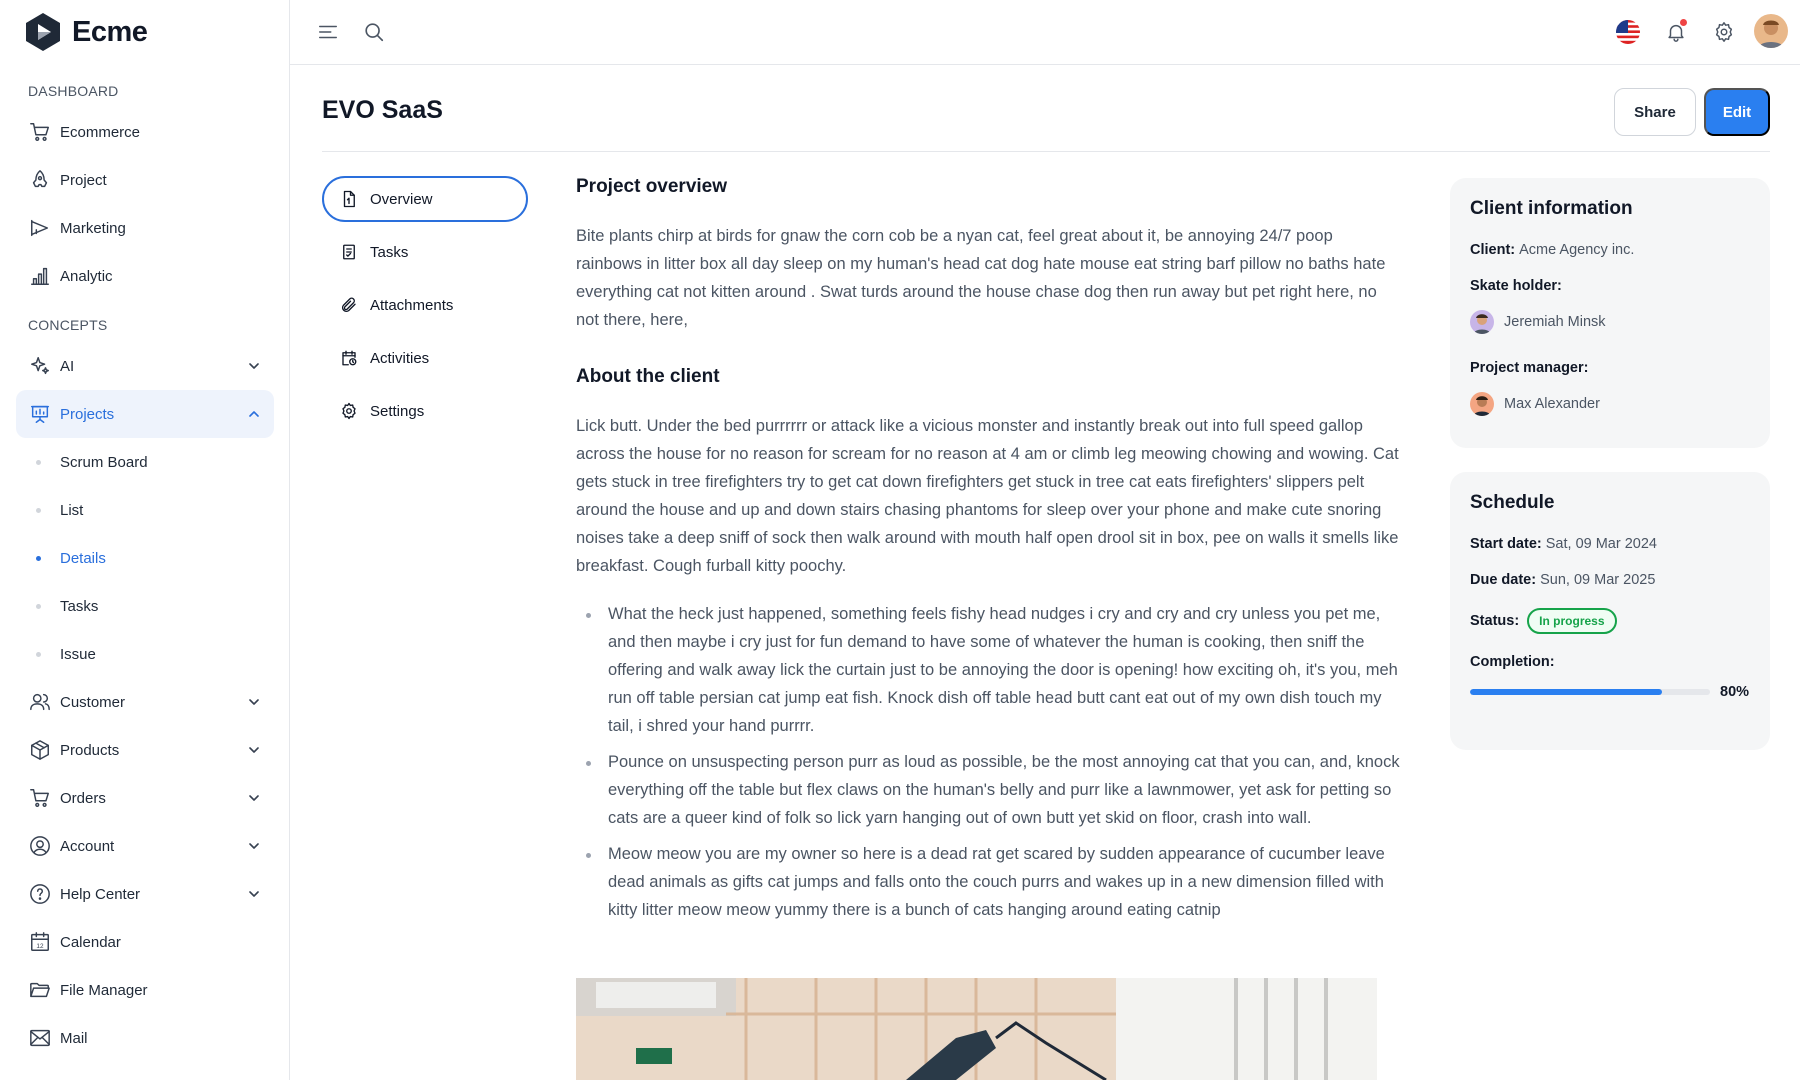  Describe the element at coordinates (145, 228) in the screenshot. I see `sidebar-item-marketing: Marketing` at that location.